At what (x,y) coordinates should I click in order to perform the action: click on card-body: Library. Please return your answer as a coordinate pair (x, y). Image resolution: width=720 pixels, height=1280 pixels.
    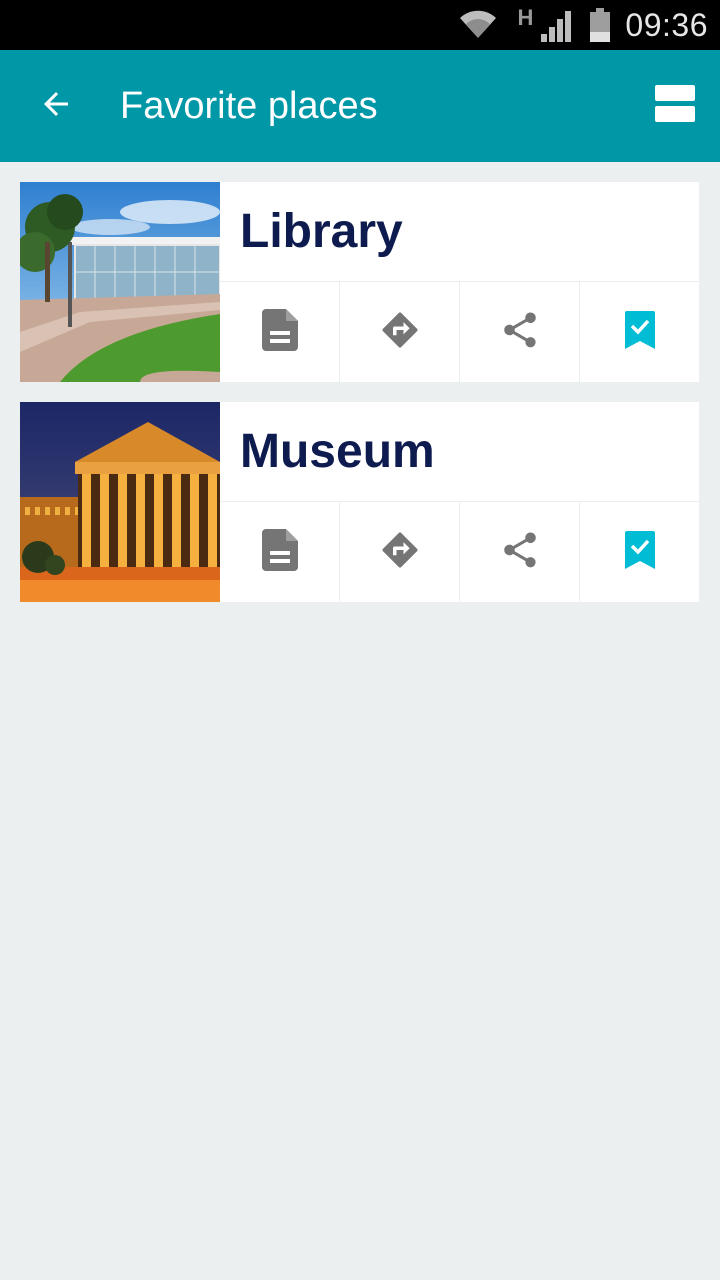
    Looking at the image, I should click on (459, 282).